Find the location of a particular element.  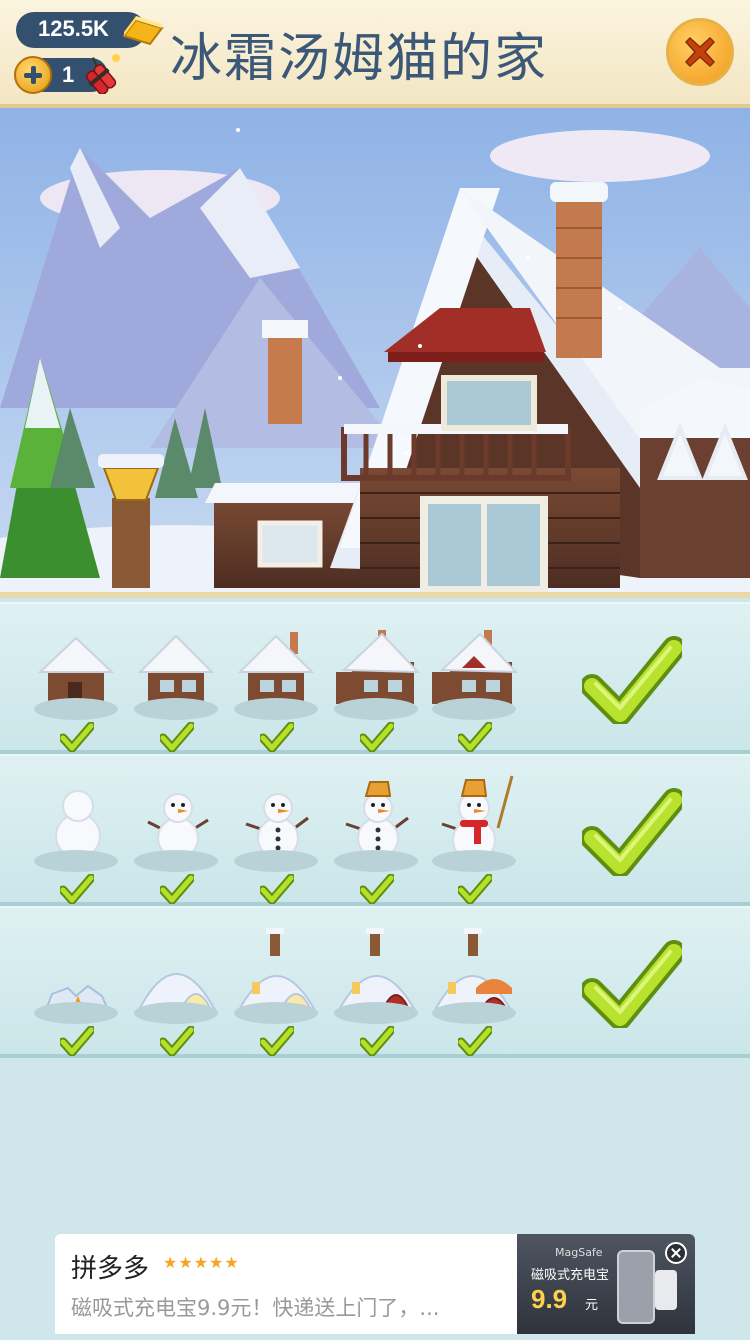

add-dynamite-button is located at coordinates (33, 75).